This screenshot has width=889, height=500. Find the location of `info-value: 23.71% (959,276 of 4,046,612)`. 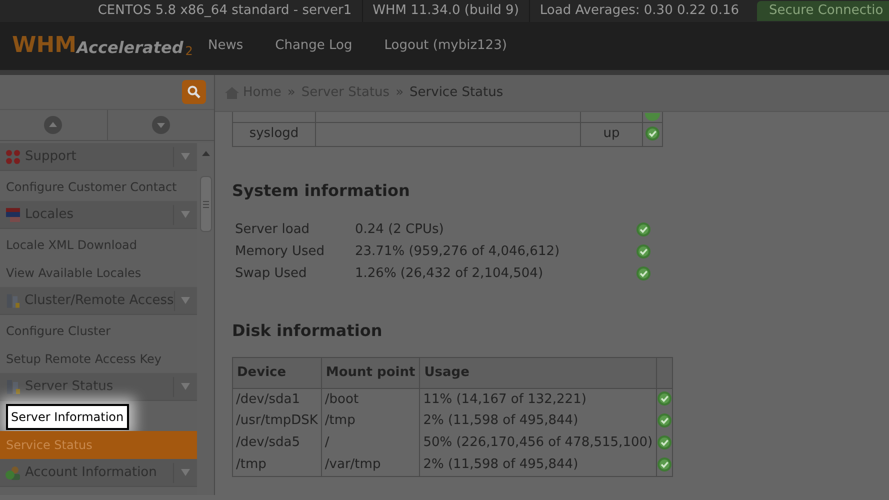

info-value: 23.71% (959,276 of 4,046,612) is located at coordinates (458, 251).